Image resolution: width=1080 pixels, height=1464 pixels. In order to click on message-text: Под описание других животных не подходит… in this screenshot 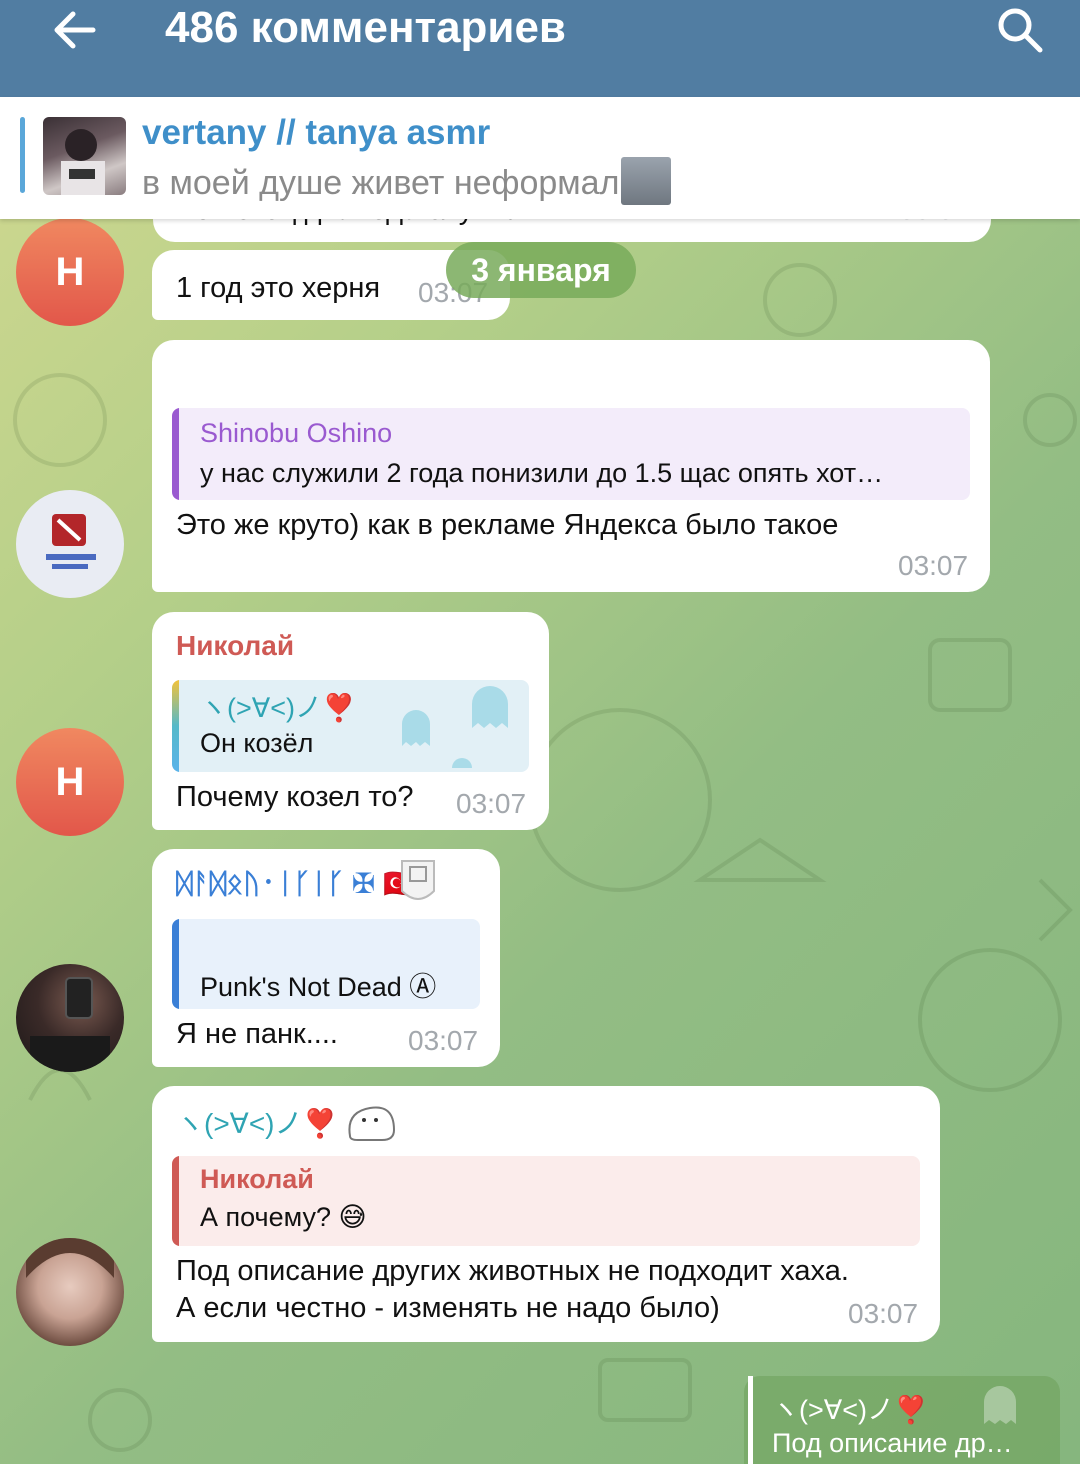, I will do `click(512, 1271)`.